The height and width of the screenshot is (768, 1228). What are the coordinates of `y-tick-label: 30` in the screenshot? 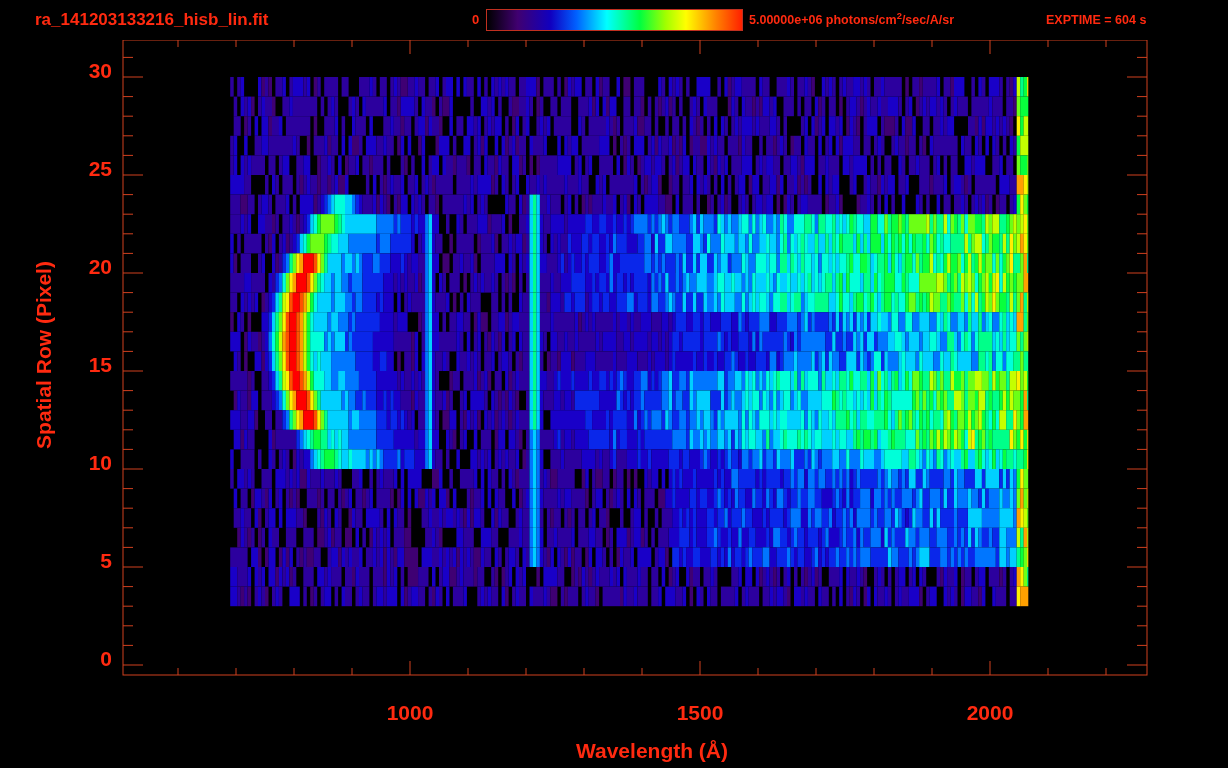 It's located at (100, 70).